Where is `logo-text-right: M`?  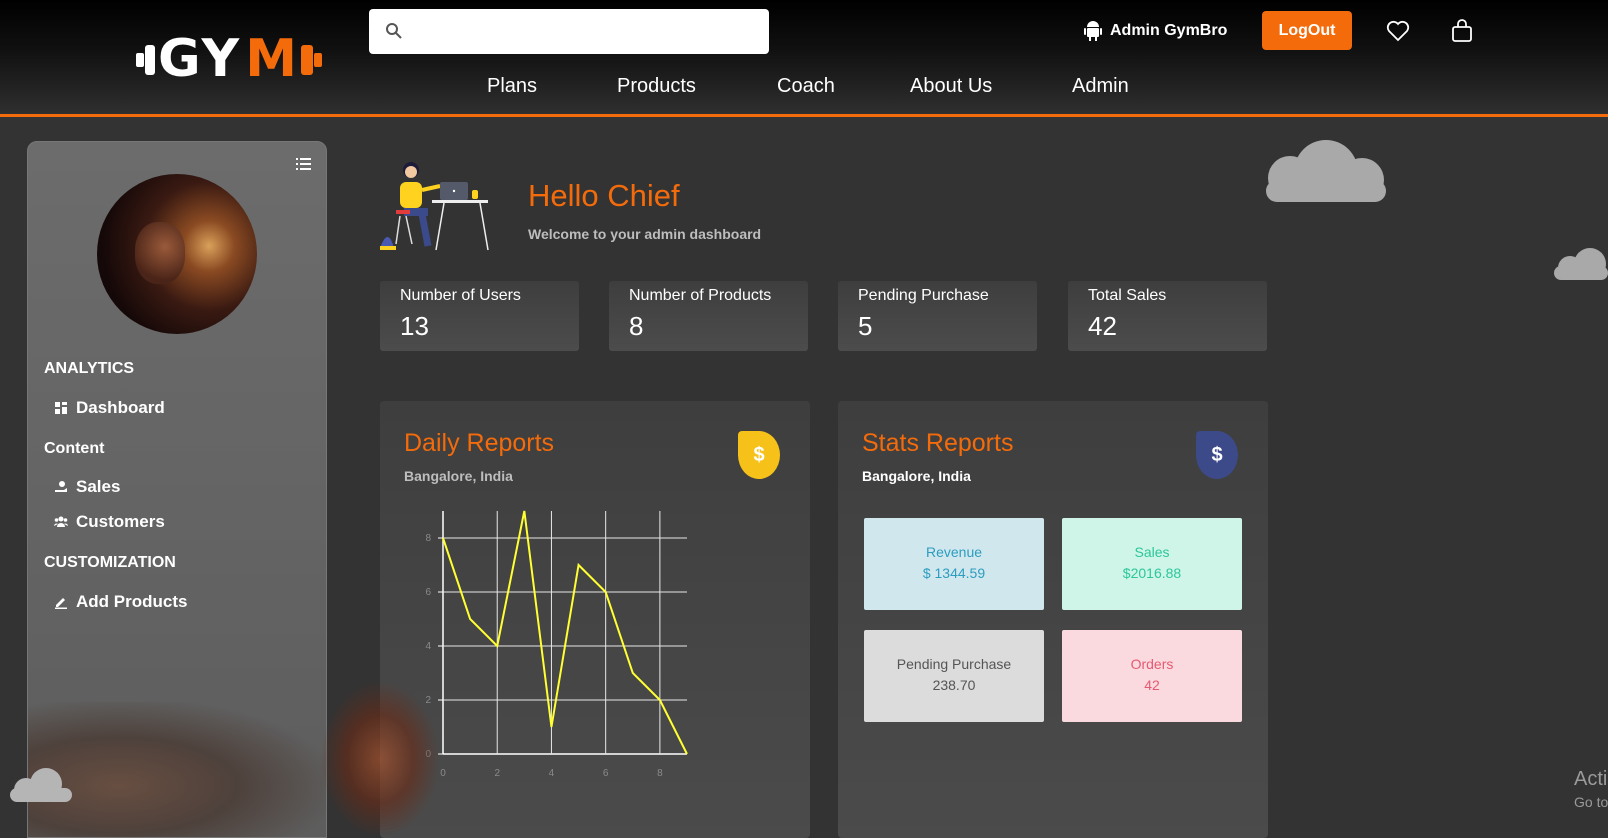
logo-text-right: M is located at coordinates (272, 59).